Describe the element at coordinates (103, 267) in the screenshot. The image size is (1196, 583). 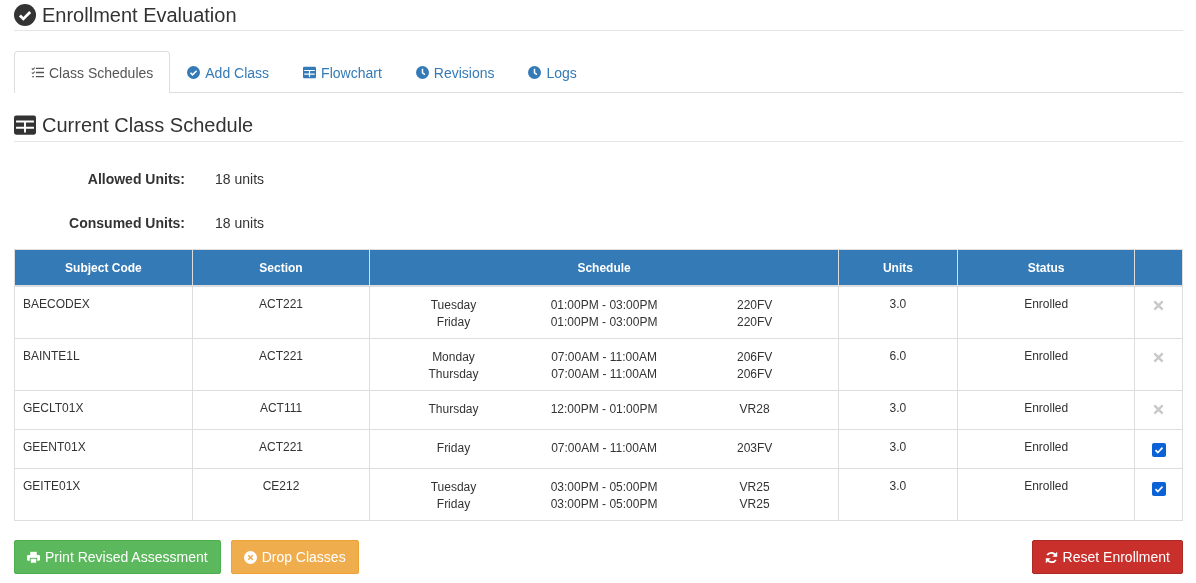
I see `column-header: Subject Code` at that location.